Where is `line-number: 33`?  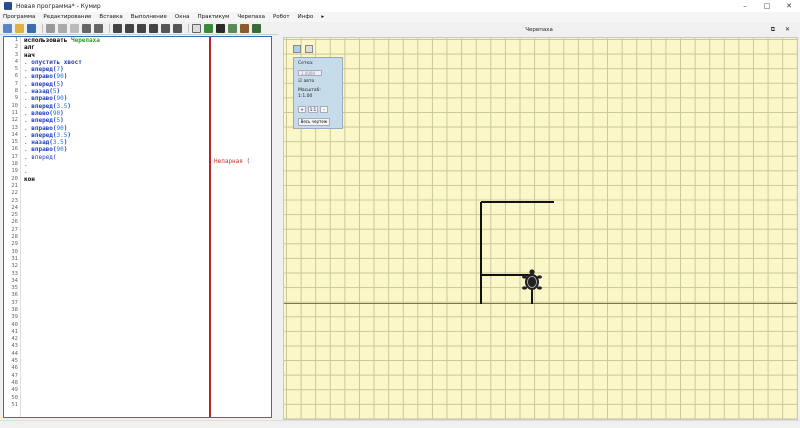
line-number: 33 is located at coordinates (14, 273).